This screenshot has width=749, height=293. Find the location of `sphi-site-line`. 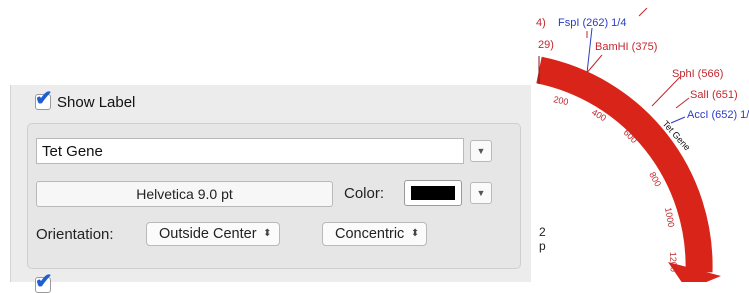

sphi-site-line is located at coordinates (666, 91).